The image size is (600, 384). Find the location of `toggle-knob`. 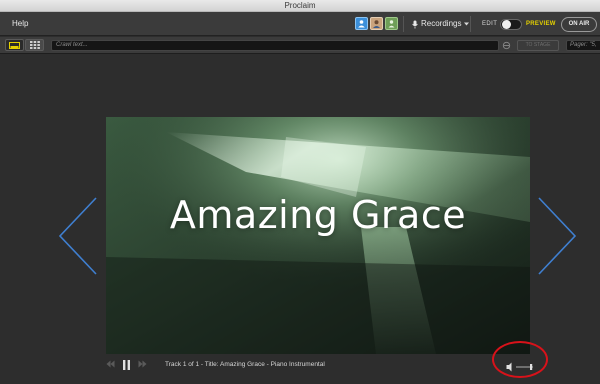

toggle-knob is located at coordinates (506, 24).